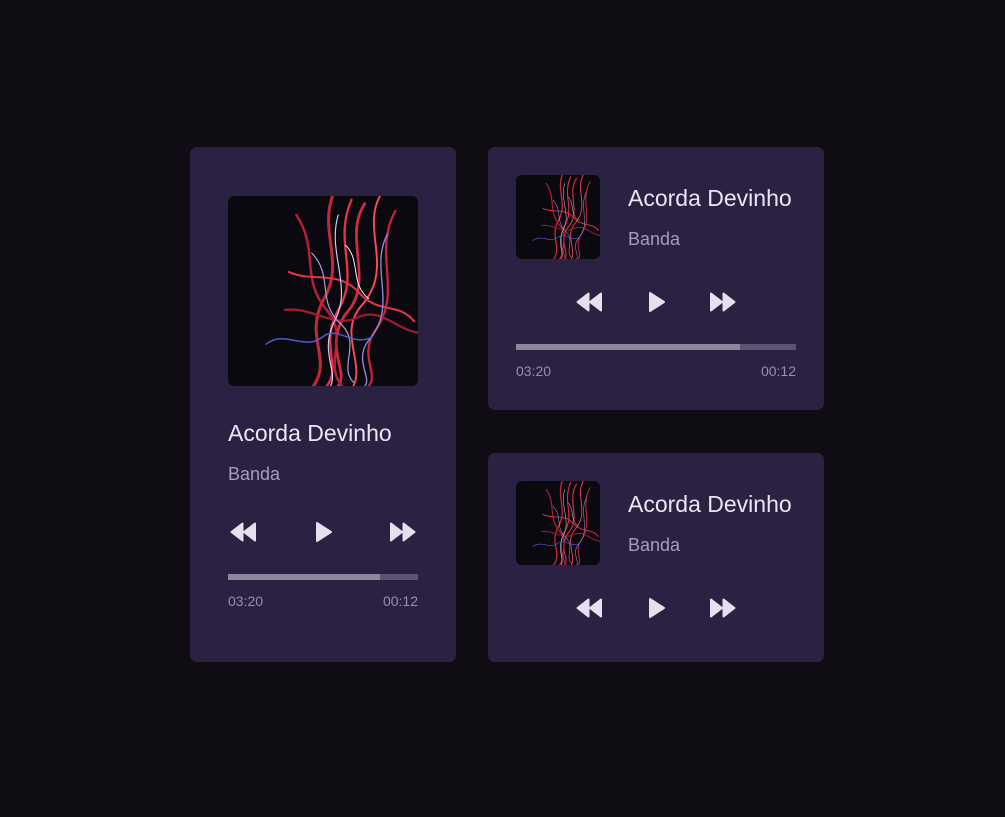 The image size is (1005, 817). I want to click on player-card-compact: Acorda Devinho Banda, so click(656, 557).